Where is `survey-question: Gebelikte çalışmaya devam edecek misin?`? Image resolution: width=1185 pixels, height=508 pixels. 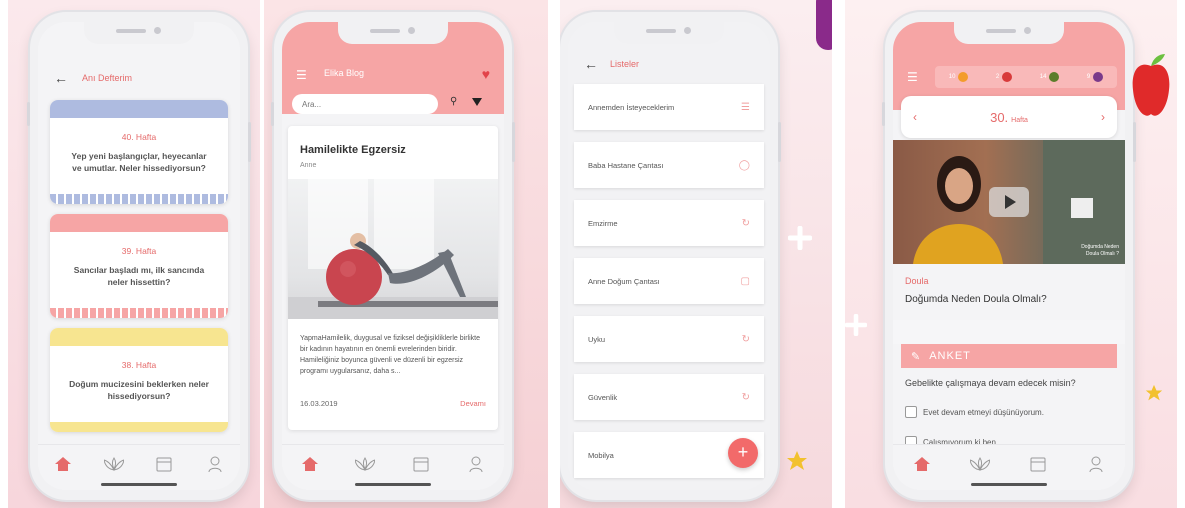 survey-question: Gebelikte çalışmaya devam edecek misin? is located at coordinates (990, 383).